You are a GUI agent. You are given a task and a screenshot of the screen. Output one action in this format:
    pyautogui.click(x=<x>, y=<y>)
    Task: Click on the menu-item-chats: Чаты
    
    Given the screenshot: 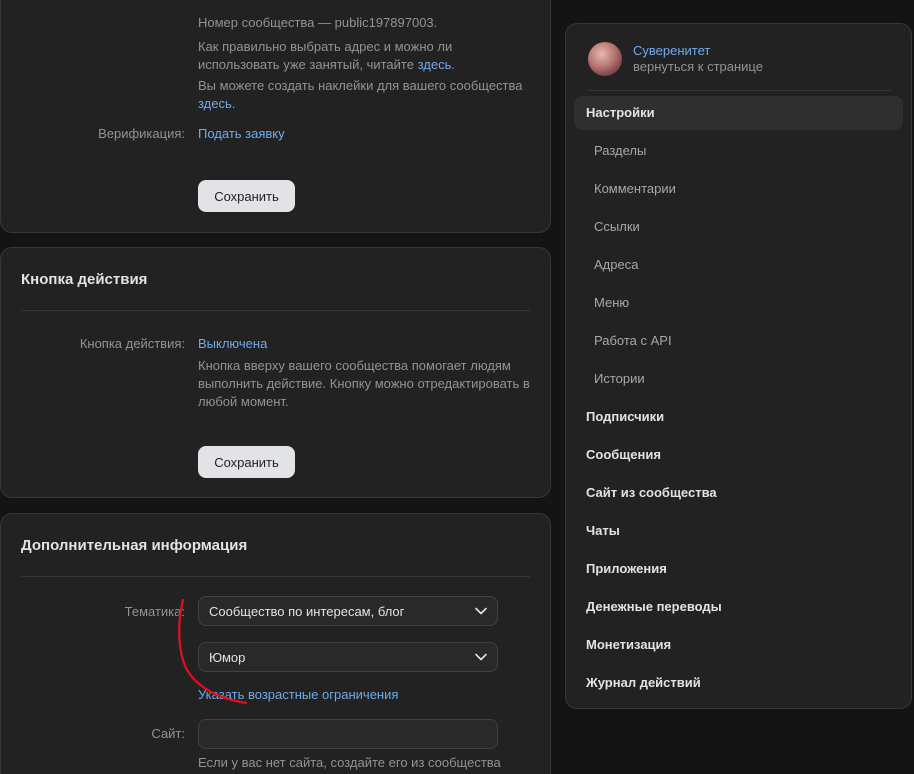 What is the action you would take?
    pyautogui.click(x=603, y=531)
    